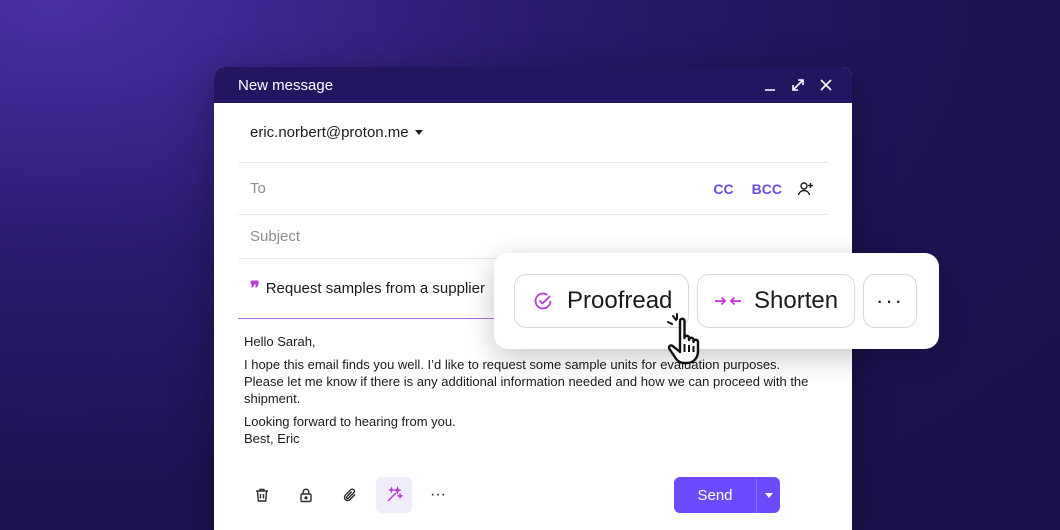  I want to click on bcc-button: BCC, so click(767, 189).